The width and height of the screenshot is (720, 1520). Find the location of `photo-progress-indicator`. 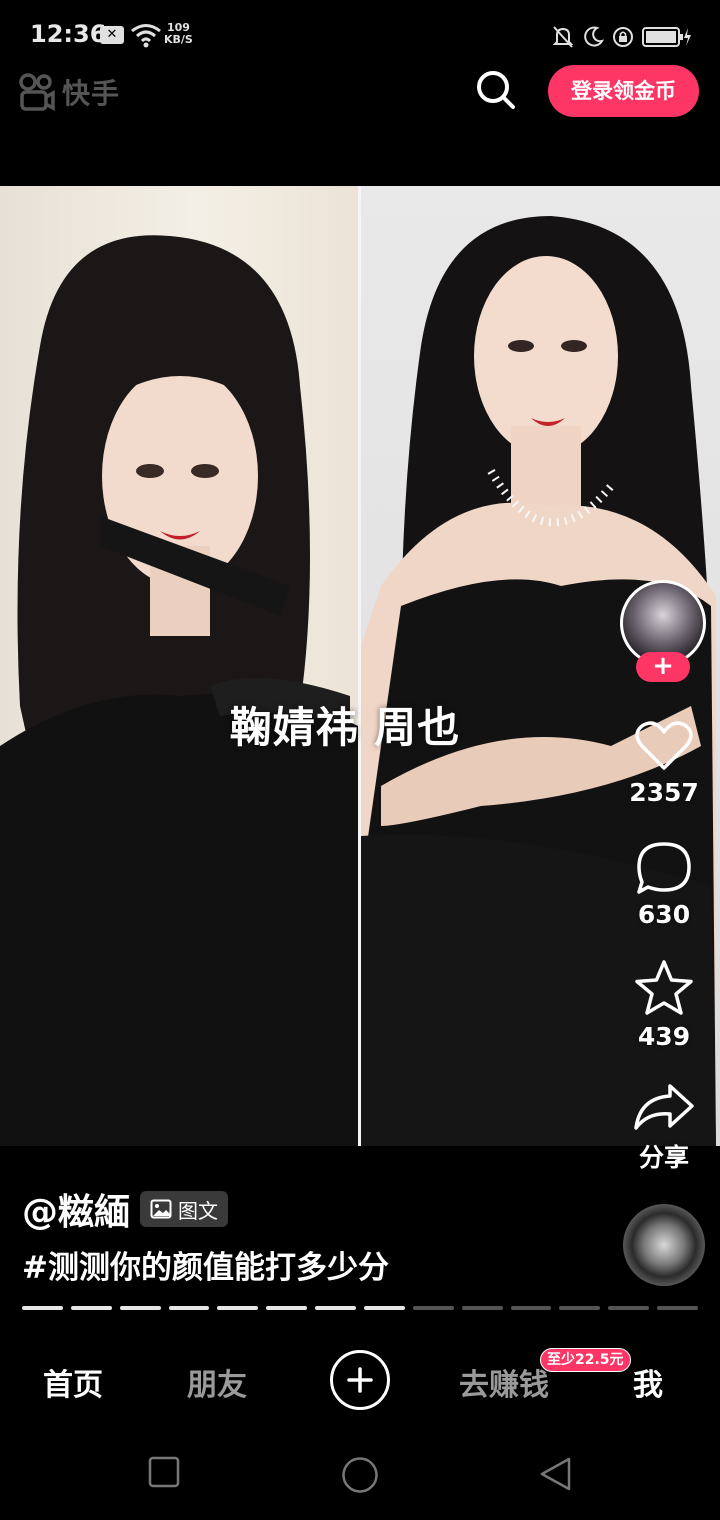

photo-progress-indicator is located at coordinates (360, 1308).